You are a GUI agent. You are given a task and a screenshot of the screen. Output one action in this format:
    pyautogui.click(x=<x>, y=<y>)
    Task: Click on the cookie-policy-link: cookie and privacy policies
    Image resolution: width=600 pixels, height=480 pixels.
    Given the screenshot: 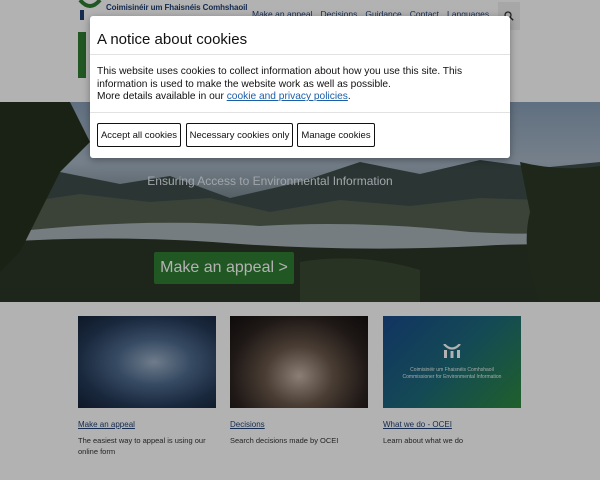 What is the action you would take?
    pyautogui.click(x=287, y=96)
    